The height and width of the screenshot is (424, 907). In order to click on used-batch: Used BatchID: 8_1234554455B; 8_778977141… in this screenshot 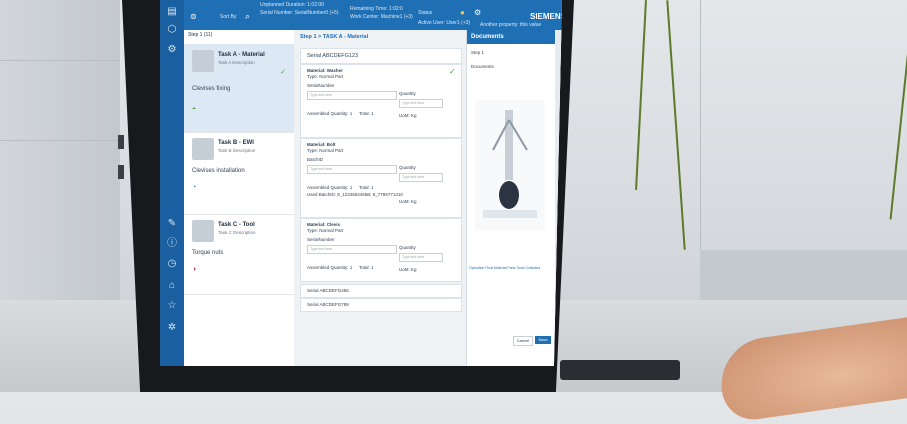, I will do `click(355, 194)`.